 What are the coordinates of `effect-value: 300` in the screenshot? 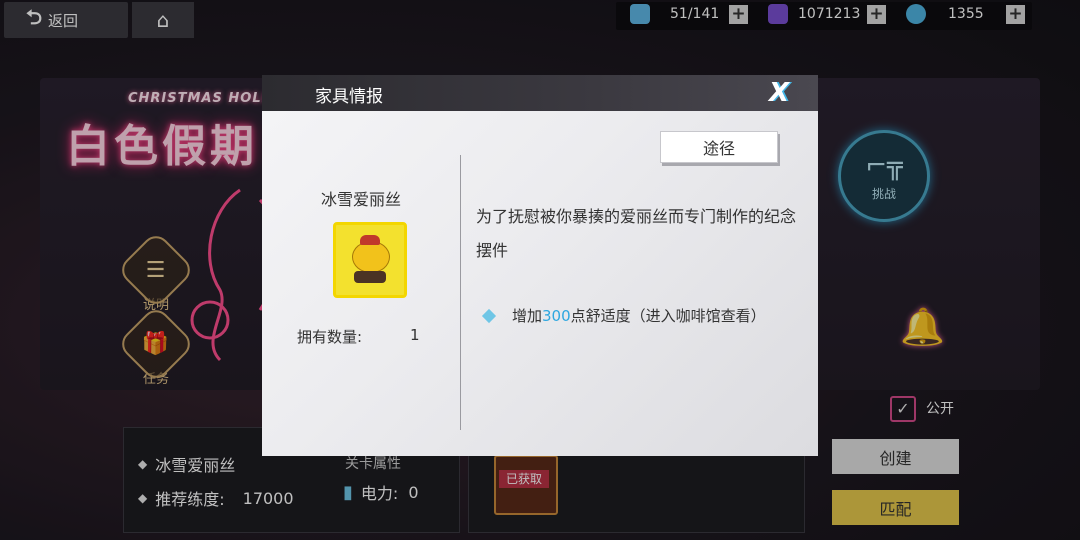 It's located at (556, 315).